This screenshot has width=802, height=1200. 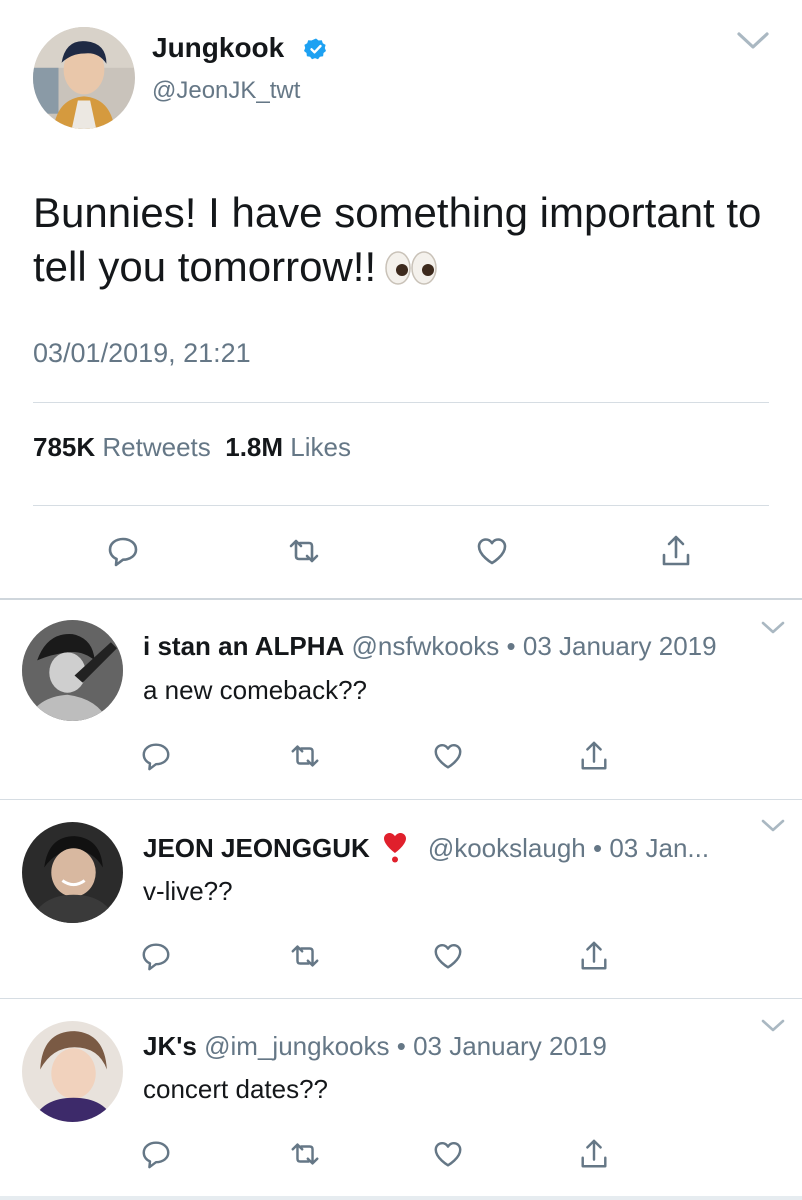 What do you see at coordinates (254, 447) in the screenshot?
I see `likes-count: 1.8M` at bounding box center [254, 447].